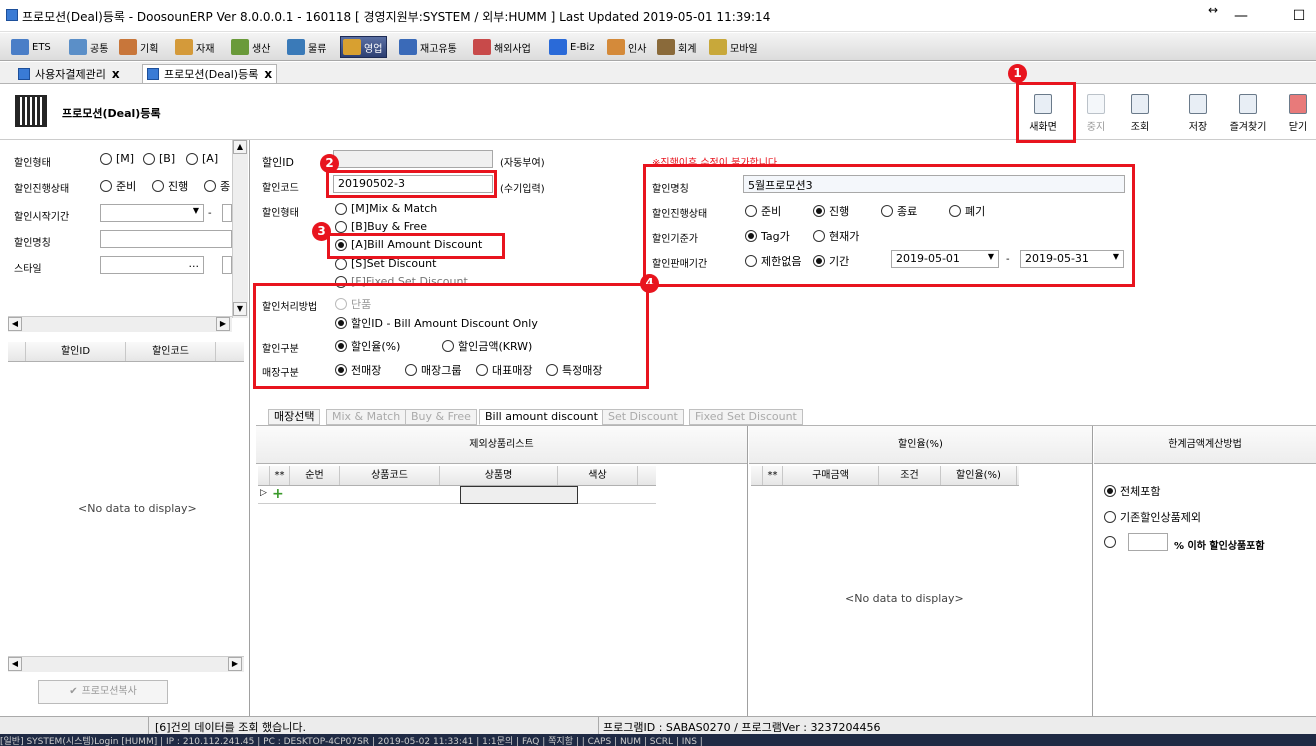  Describe the element at coordinates (294, 417) in the screenshot. I see `subtab-store-select: 매장선택` at that location.